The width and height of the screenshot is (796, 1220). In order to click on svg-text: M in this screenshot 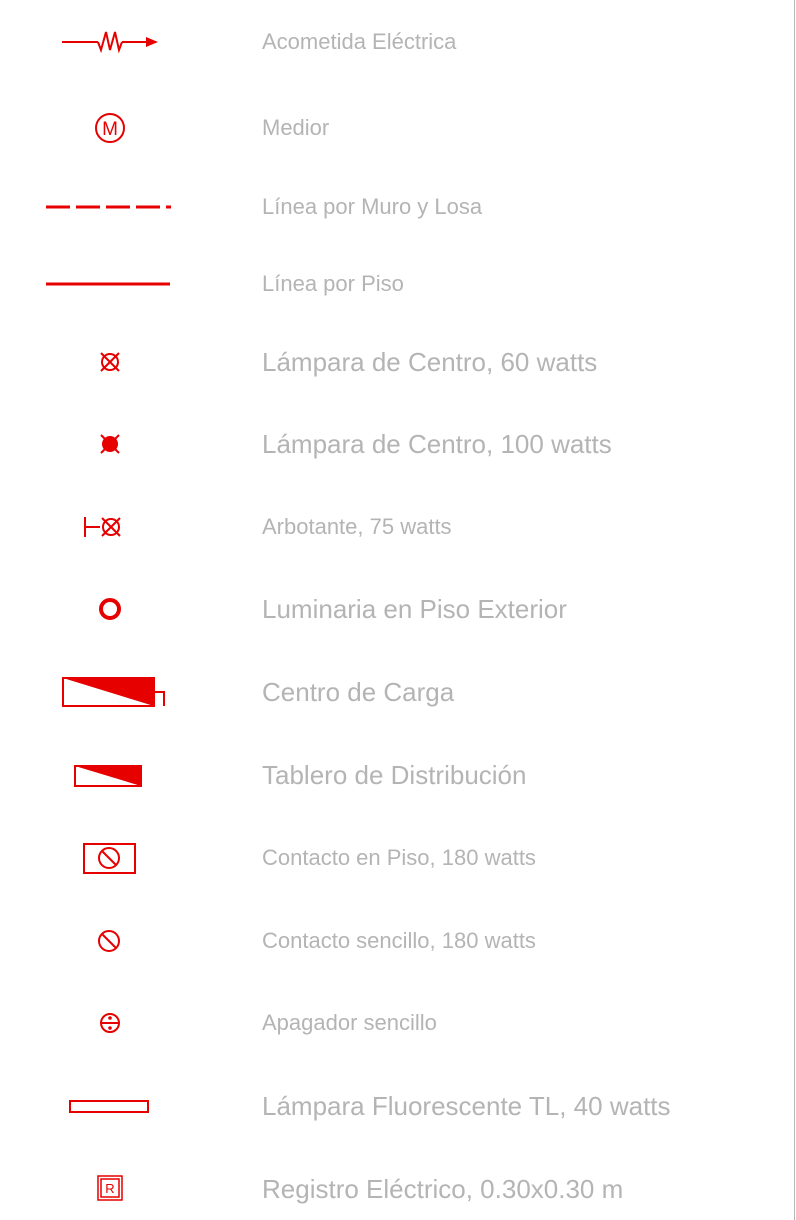, I will do `click(110, 129)`.